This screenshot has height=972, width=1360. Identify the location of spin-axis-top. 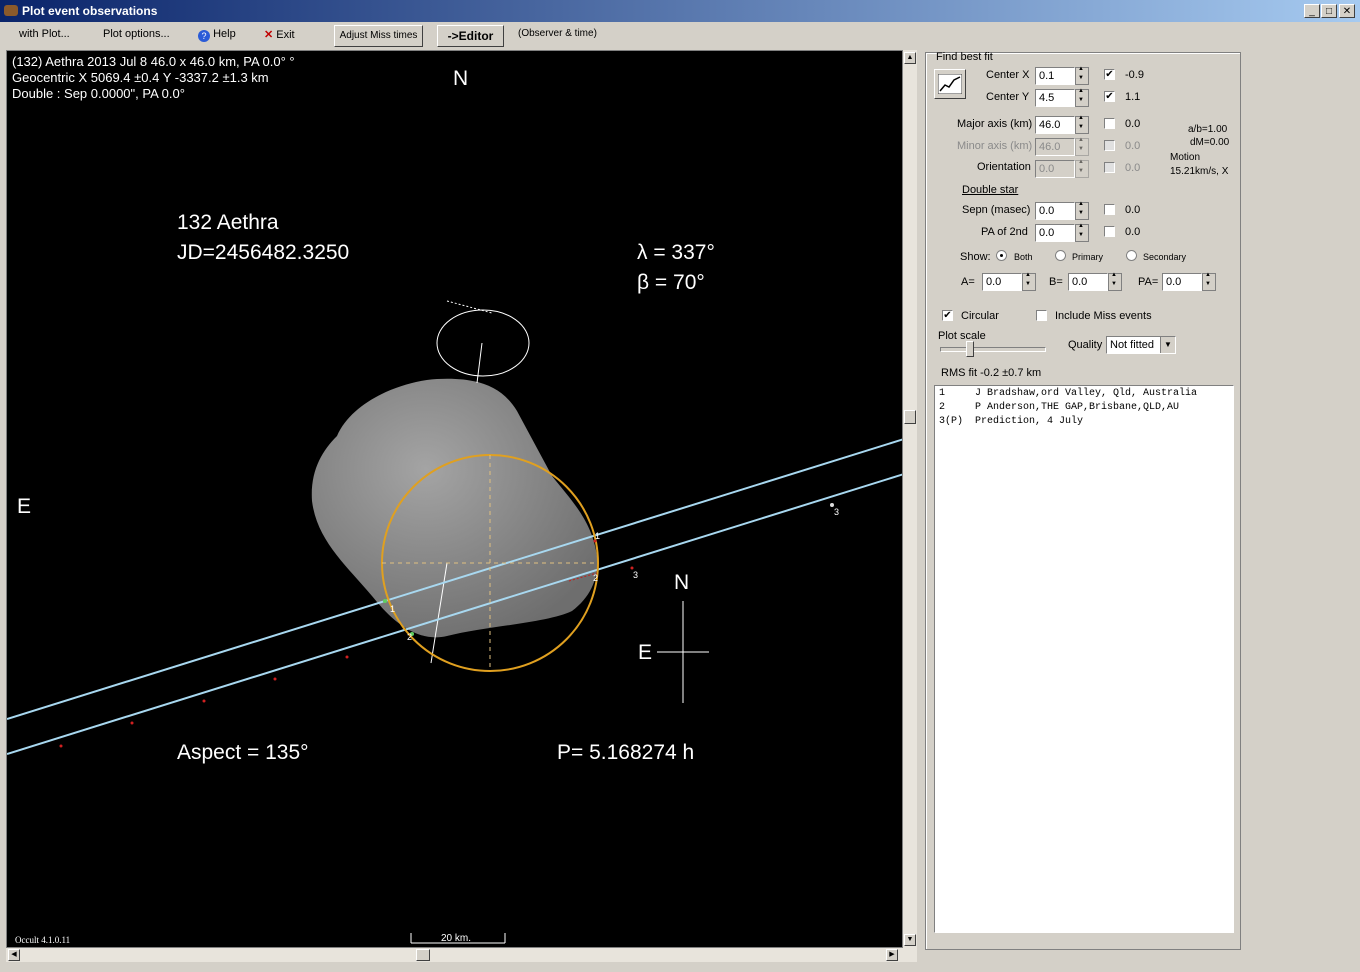
(479, 363).